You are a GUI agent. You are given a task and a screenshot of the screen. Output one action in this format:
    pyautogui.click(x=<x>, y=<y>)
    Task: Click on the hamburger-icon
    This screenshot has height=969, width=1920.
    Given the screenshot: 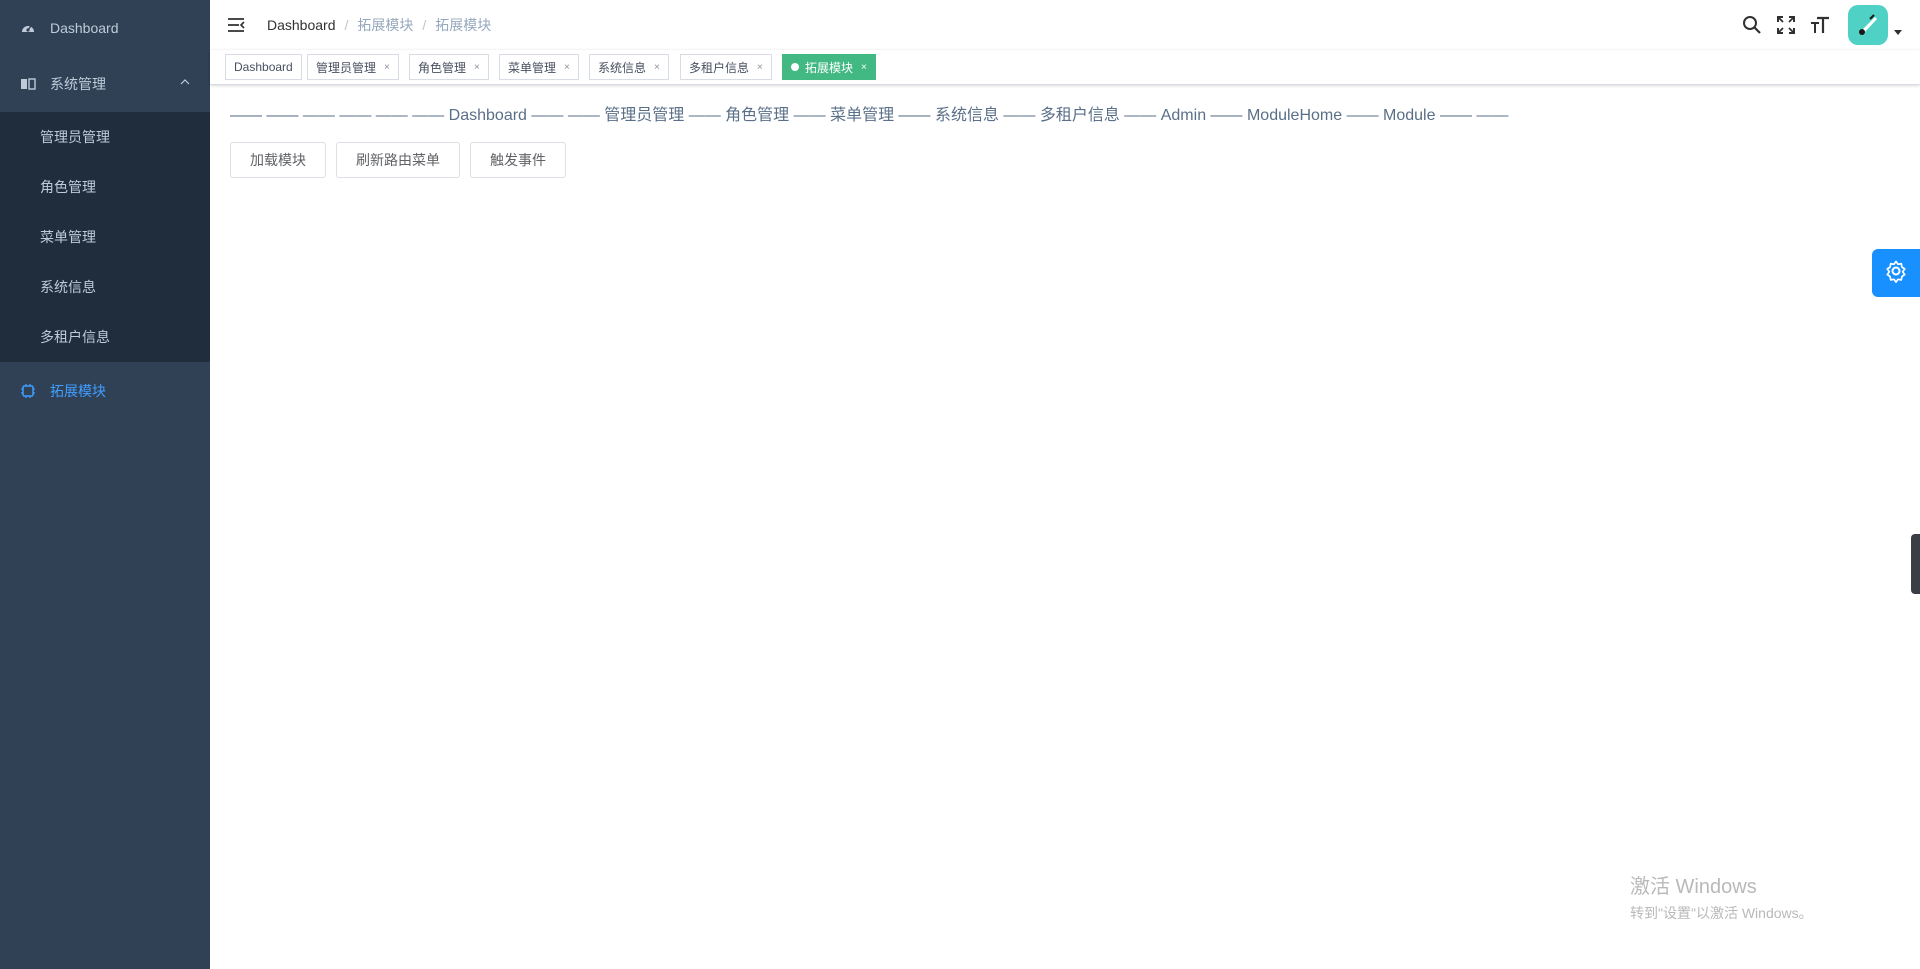 What is the action you would take?
    pyautogui.click(x=236, y=25)
    